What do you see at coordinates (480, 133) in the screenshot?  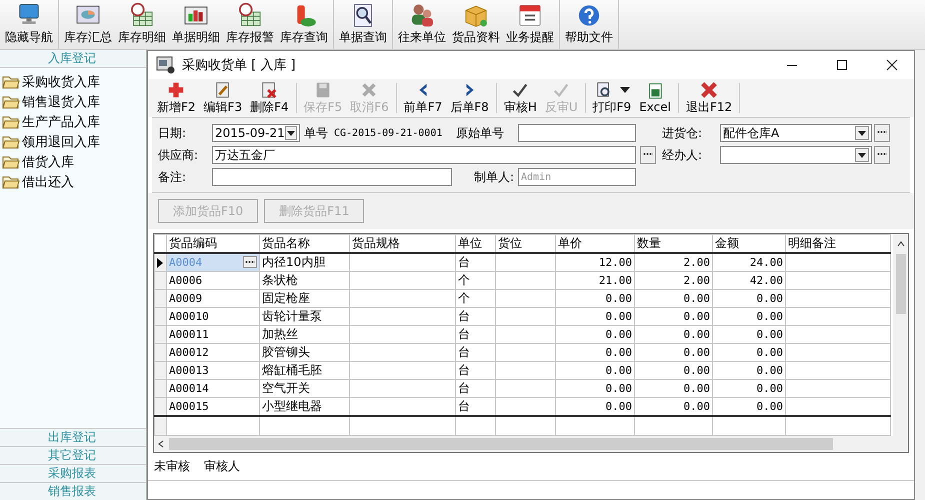 I see `field-label: 原始单号` at bounding box center [480, 133].